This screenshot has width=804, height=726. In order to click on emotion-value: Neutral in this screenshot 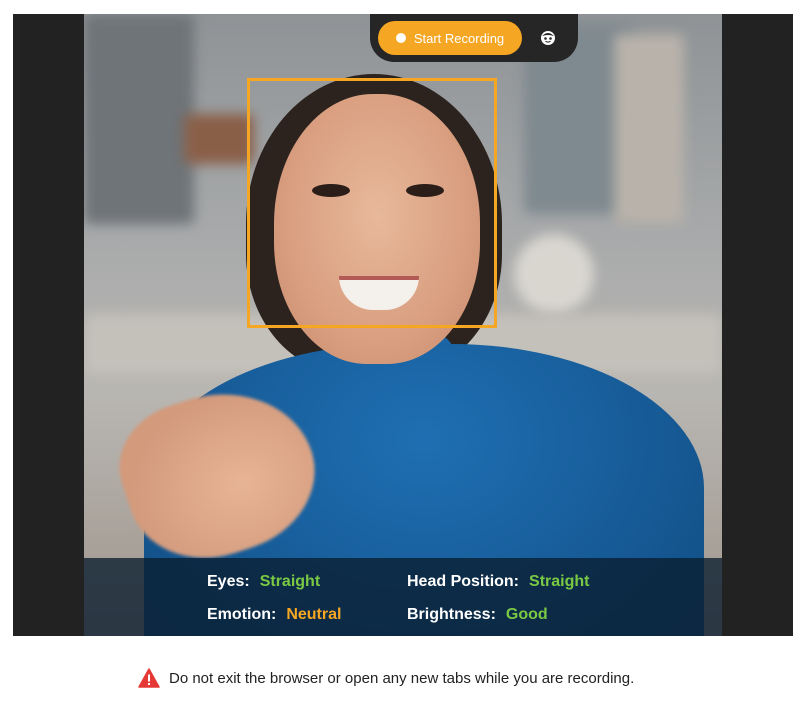, I will do `click(314, 614)`.